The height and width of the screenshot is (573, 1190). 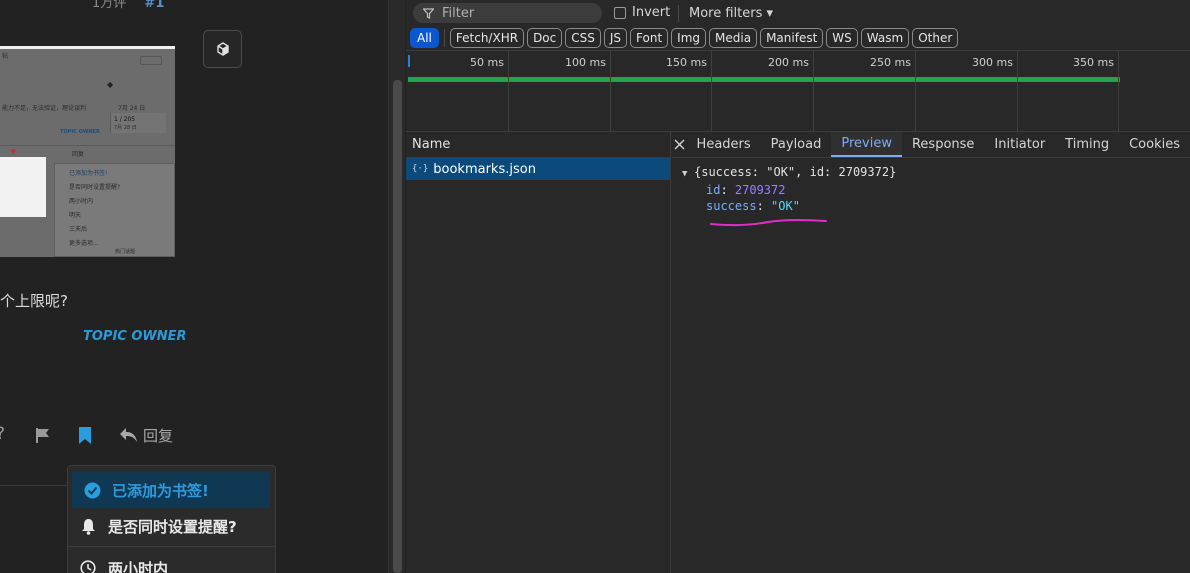 I want to click on json-key: success, so click(x=731, y=206).